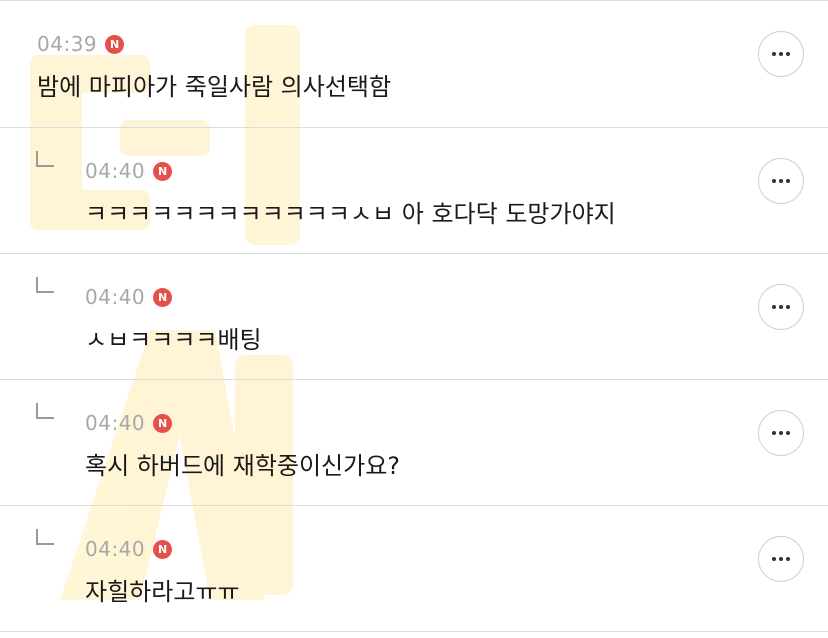  What do you see at coordinates (214, 87) in the screenshot?
I see `comment-text: 밤에 마피아가 죽일사람 의사선택함` at bounding box center [214, 87].